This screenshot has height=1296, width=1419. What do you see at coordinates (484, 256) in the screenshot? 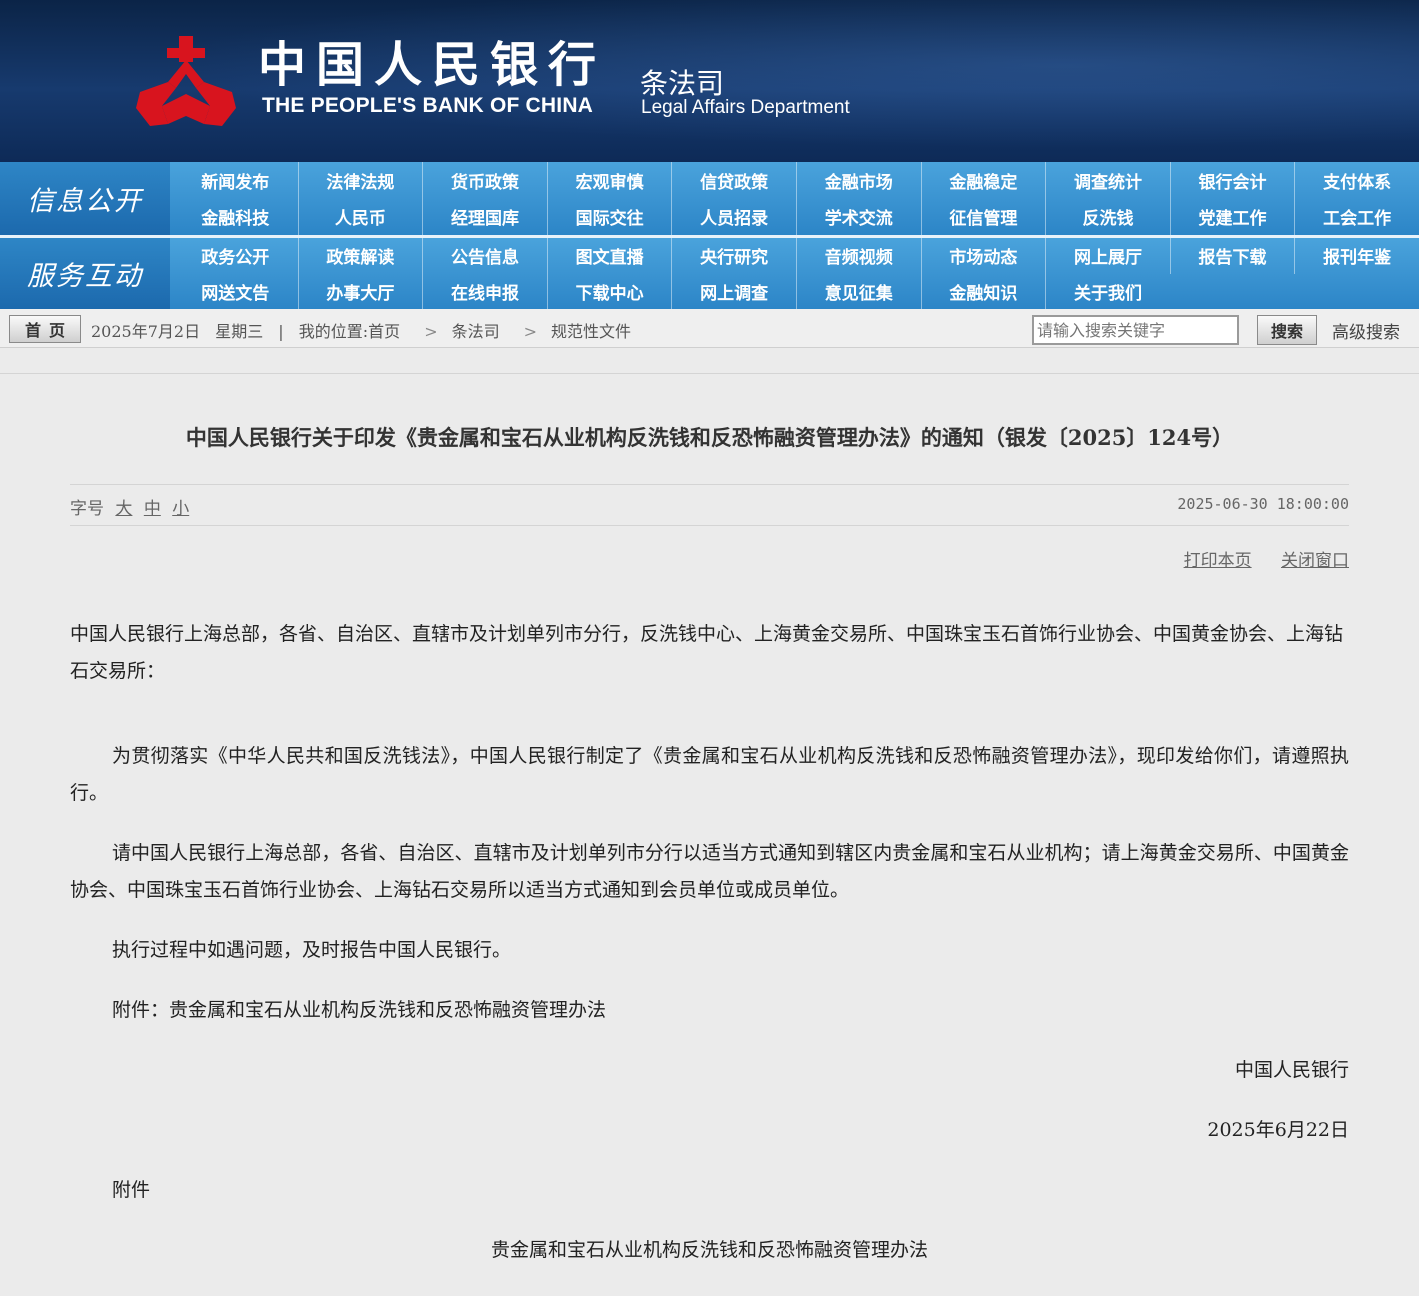
I see `nav-item-announcements: 公告信息` at bounding box center [484, 256].